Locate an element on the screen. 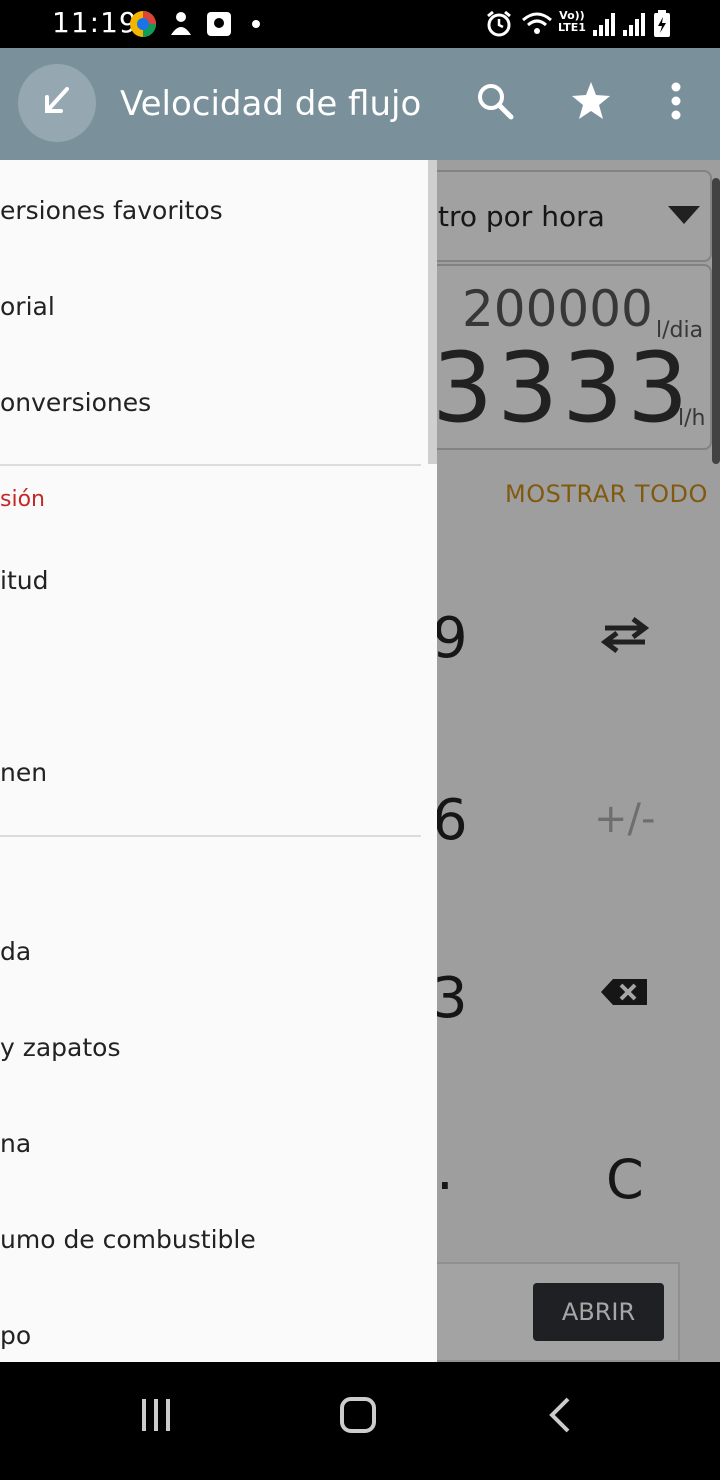  back-chevron-icon is located at coordinates (560, 1417).